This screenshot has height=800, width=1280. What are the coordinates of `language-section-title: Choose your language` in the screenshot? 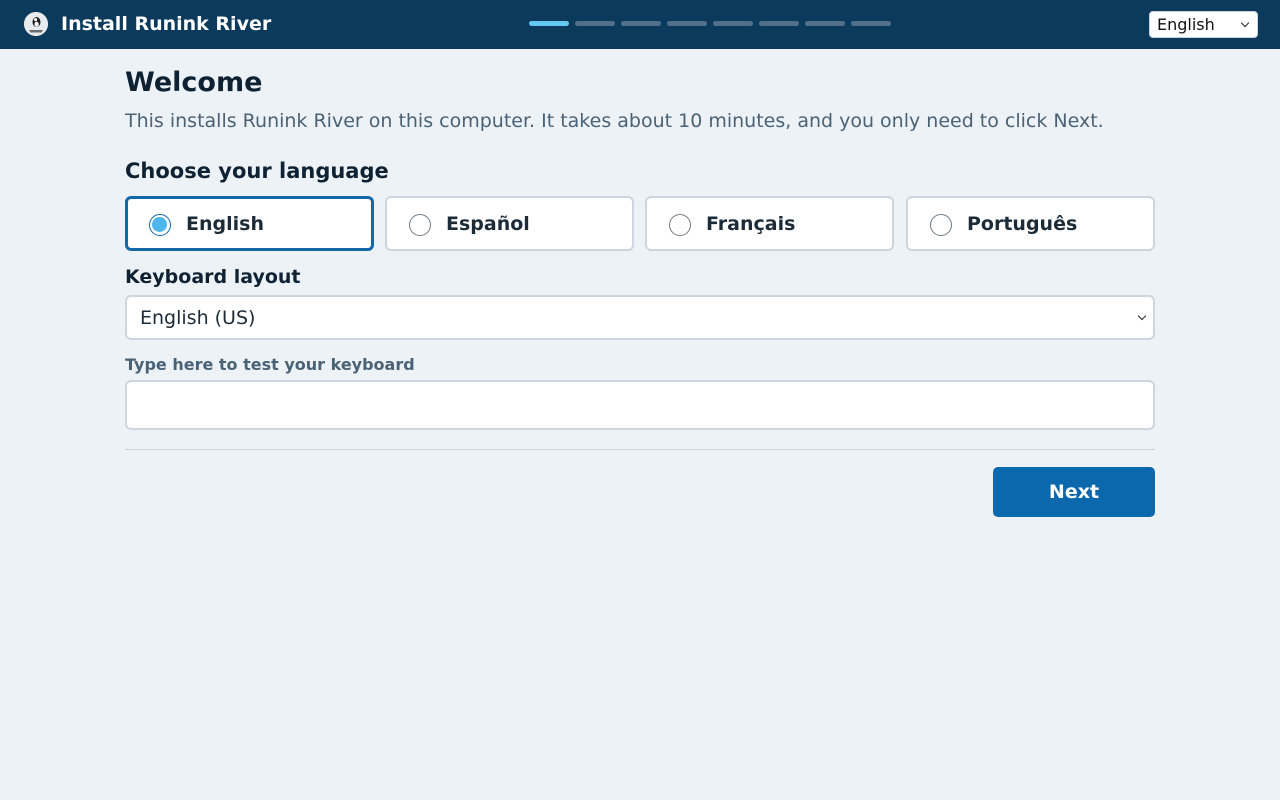 It's located at (257, 171).